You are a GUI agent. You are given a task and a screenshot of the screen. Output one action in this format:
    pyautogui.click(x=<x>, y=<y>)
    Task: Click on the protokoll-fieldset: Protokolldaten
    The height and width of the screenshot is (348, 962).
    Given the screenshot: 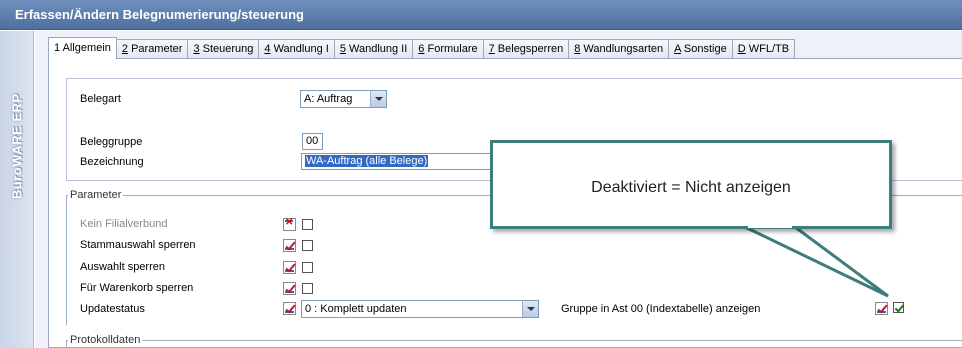 What is the action you would take?
    pyautogui.click(x=514, y=340)
    